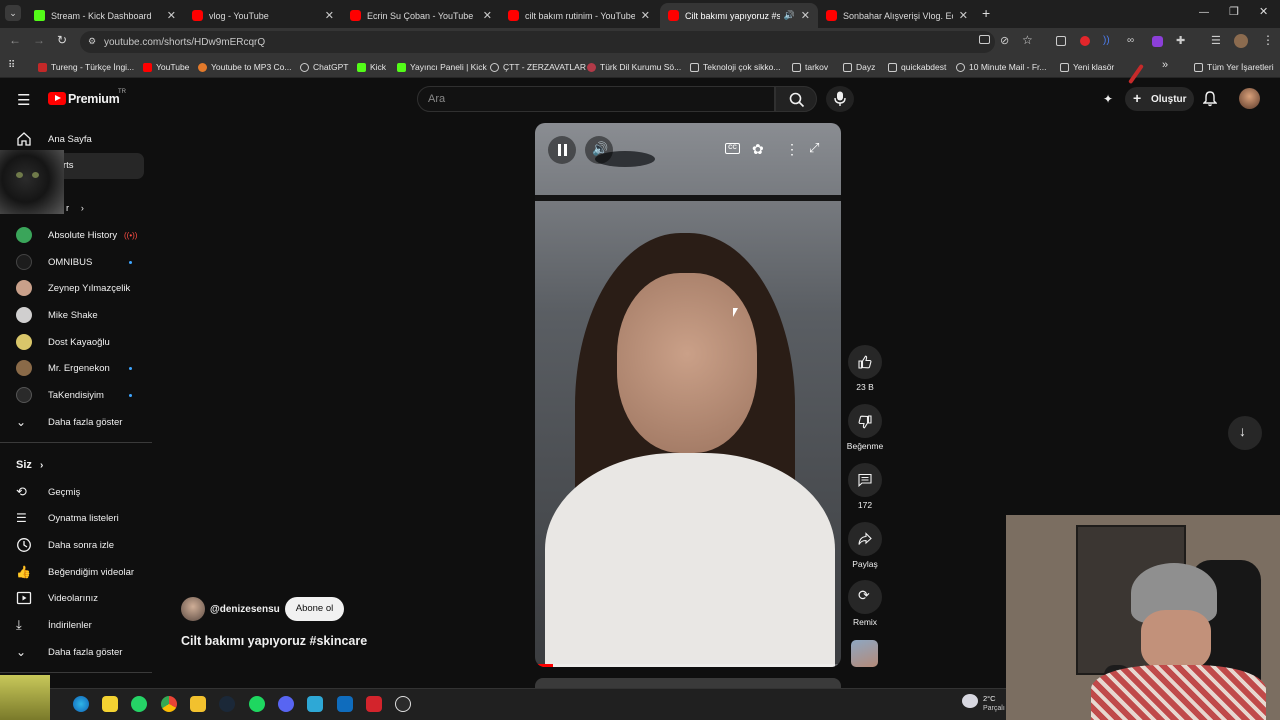 This screenshot has width=1280, height=720. I want to click on spotify-icon, so click(257, 704).